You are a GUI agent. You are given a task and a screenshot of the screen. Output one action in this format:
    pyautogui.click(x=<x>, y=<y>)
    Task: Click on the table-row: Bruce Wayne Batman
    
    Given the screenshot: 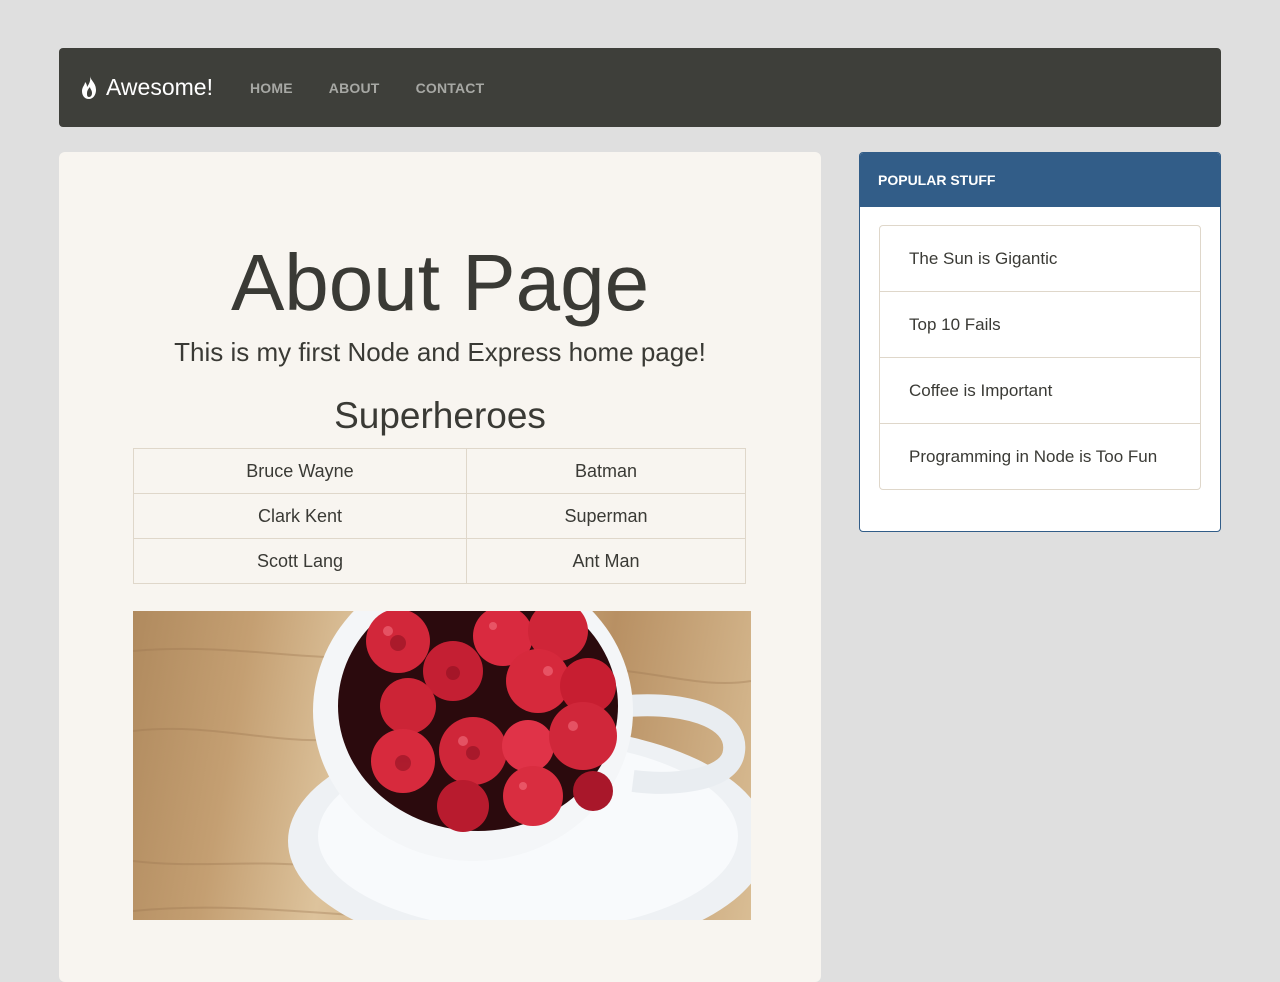 What is the action you would take?
    pyautogui.click(x=439, y=471)
    